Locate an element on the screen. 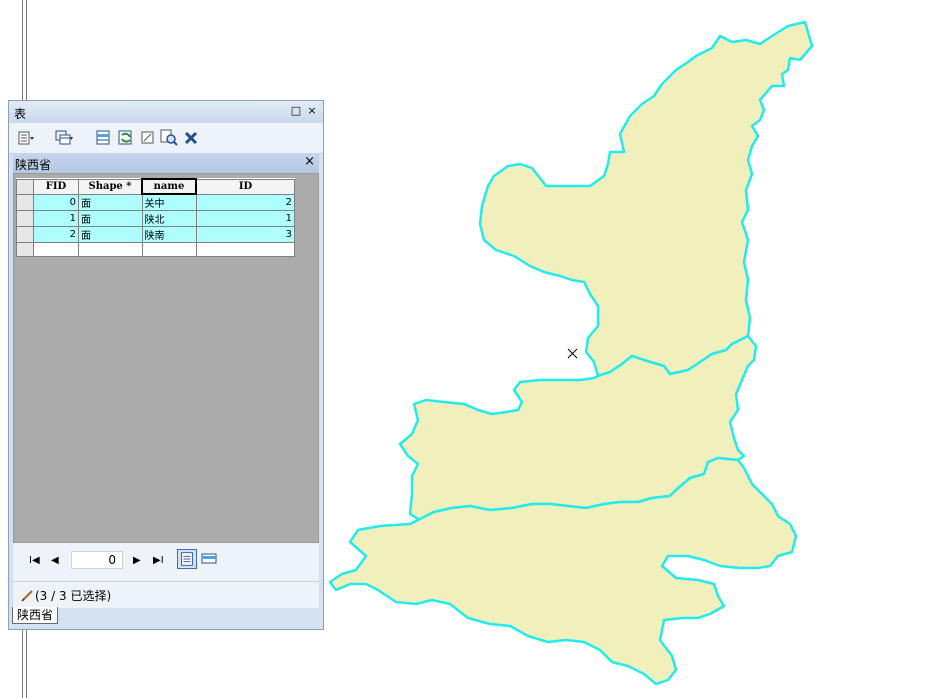  table-toolbar is located at coordinates (166, 138).